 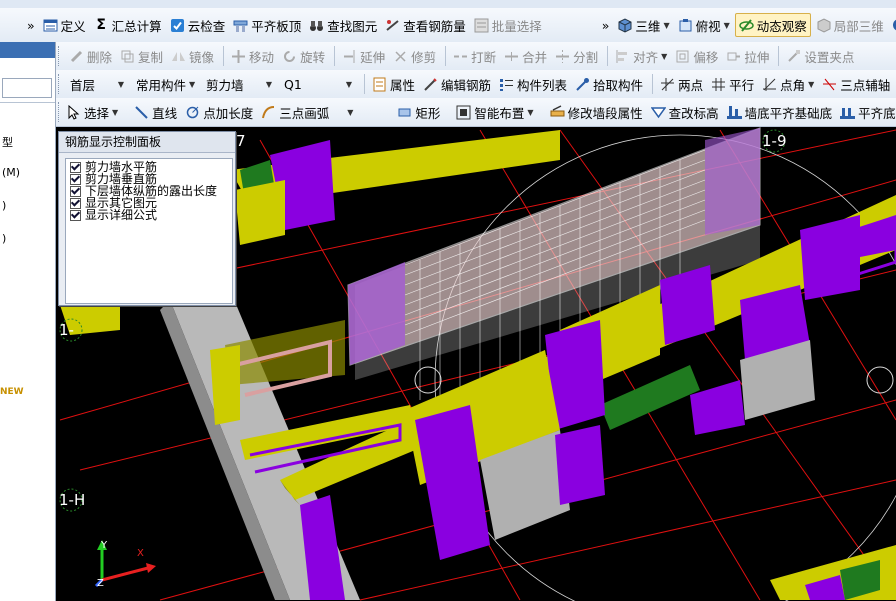 What do you see at coordinates (850, 25) in the screenshot?
I see `local-3d-button: 局部三维` at bounding box center [850, 25].